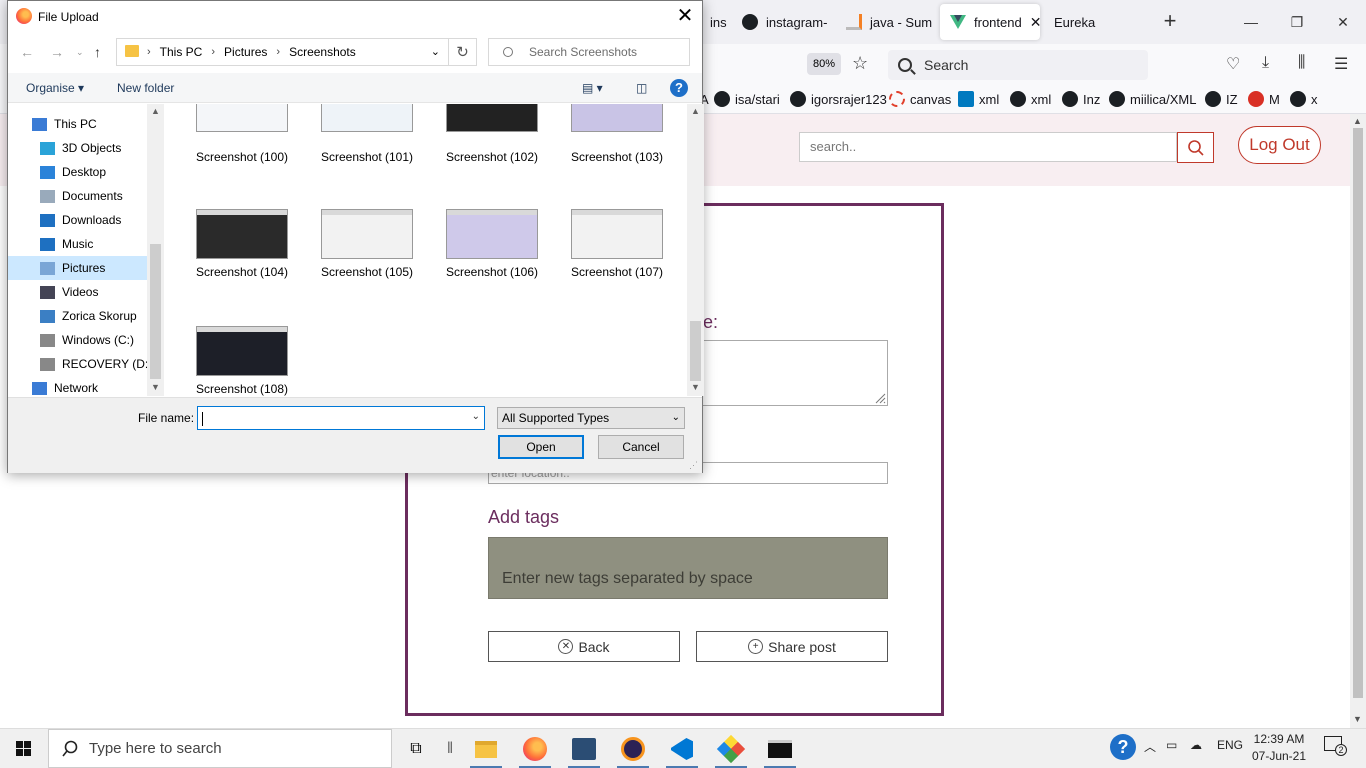 The width and height of the screenshot is (1366, 768). I want to click on back-arrow-icon: ←, so click(27, 52).